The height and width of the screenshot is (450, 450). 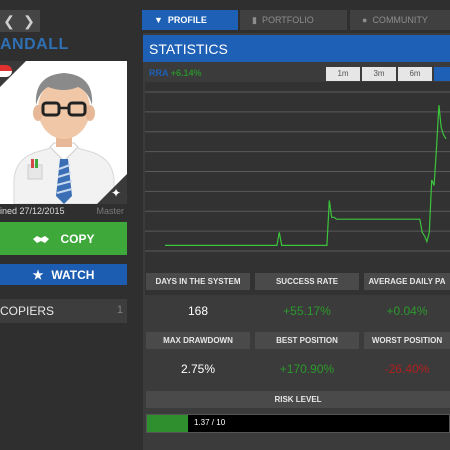 I want to click on legend-value: +6.14%, so click(x=186, y=73).